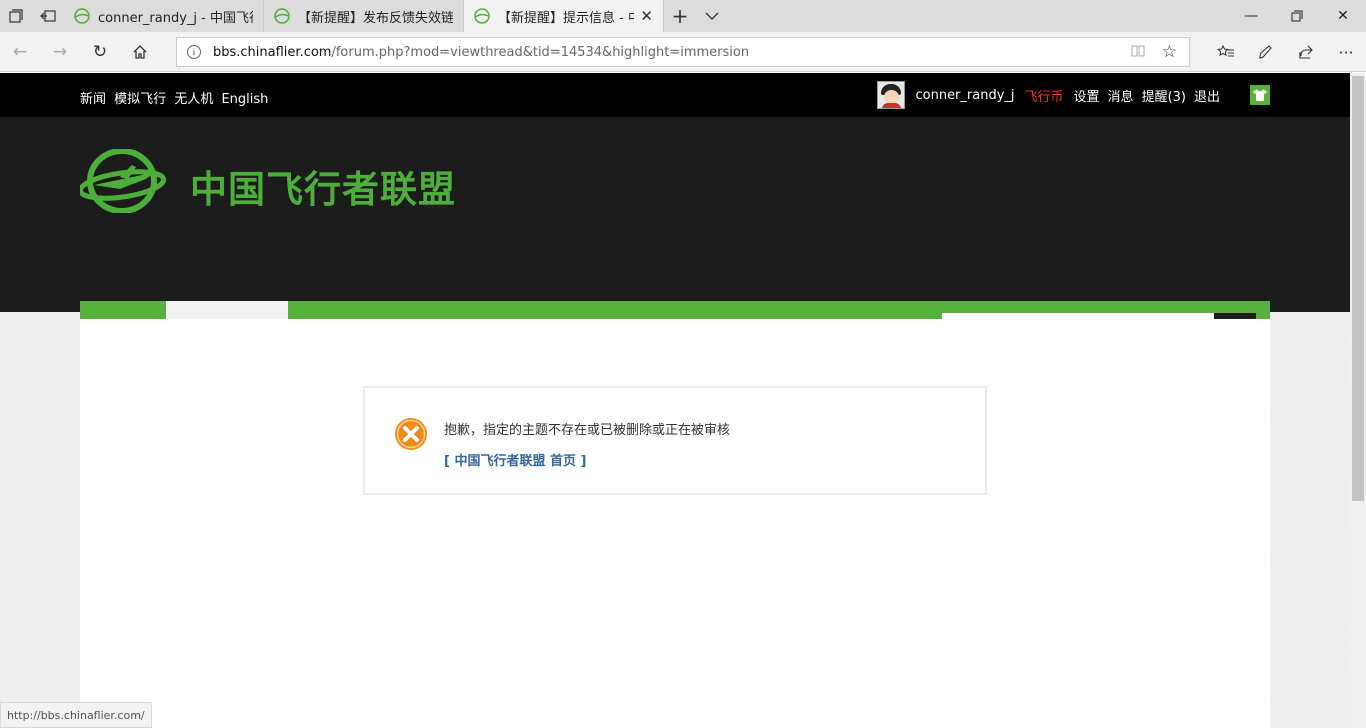 This screenshot has width=1366, height=728. I want to click on back-icon: ←, so click(20, 52).